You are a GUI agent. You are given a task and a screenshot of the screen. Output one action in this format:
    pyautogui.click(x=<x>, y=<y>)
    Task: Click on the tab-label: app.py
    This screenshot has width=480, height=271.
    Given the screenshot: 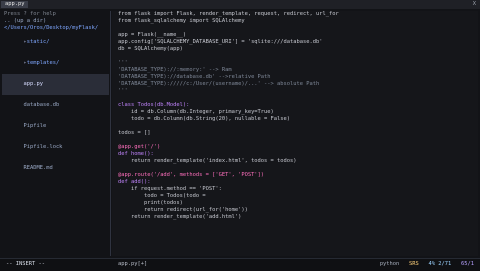 What is the action you would take?
    pyautogui.click(x=15, y=4)
    